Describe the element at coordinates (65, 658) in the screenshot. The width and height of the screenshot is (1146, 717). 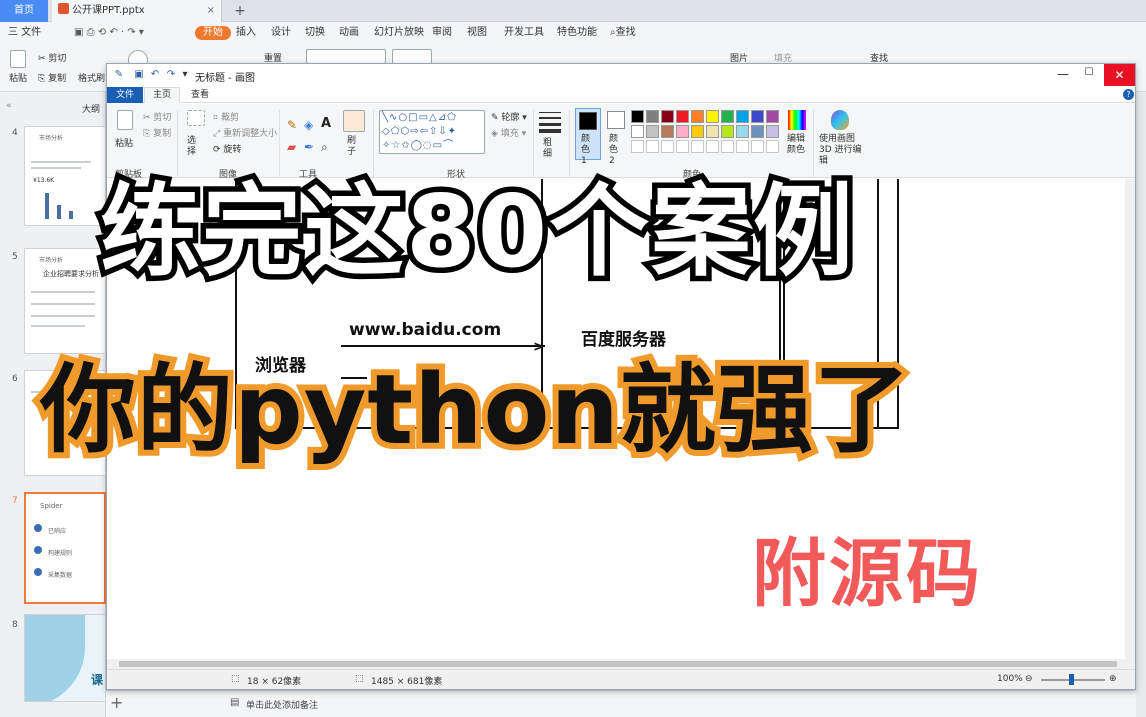
I see `slide-thumbnail-8: 课` at that location.